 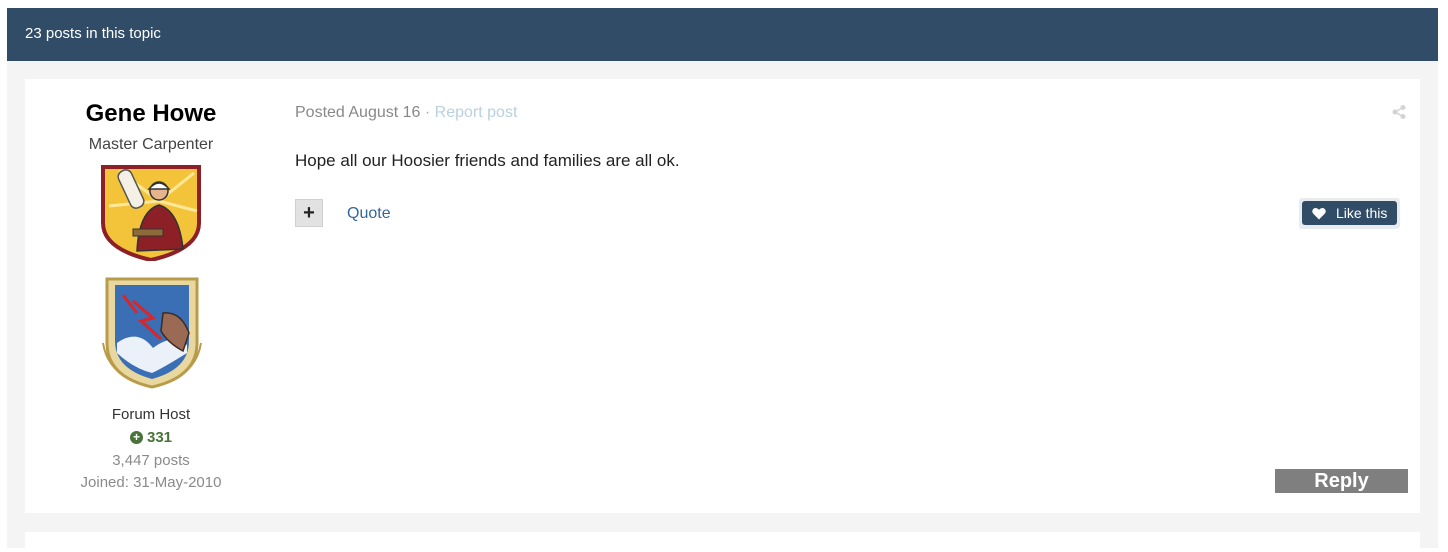 What do you see at coordinates (309, 213) in the screenshot?
I see `multiquote-button: +` at bounding box center [309, 213].